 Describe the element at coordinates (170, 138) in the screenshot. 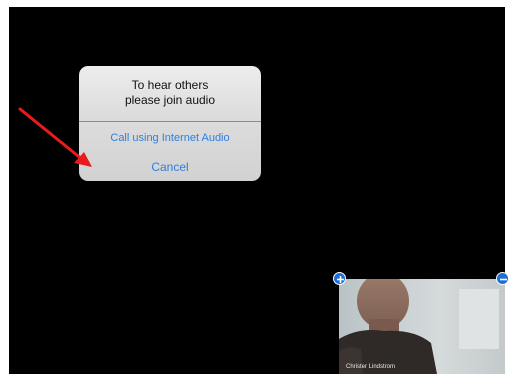

I see `call-internet-audio-button: Call using Internet Audio` at that location.